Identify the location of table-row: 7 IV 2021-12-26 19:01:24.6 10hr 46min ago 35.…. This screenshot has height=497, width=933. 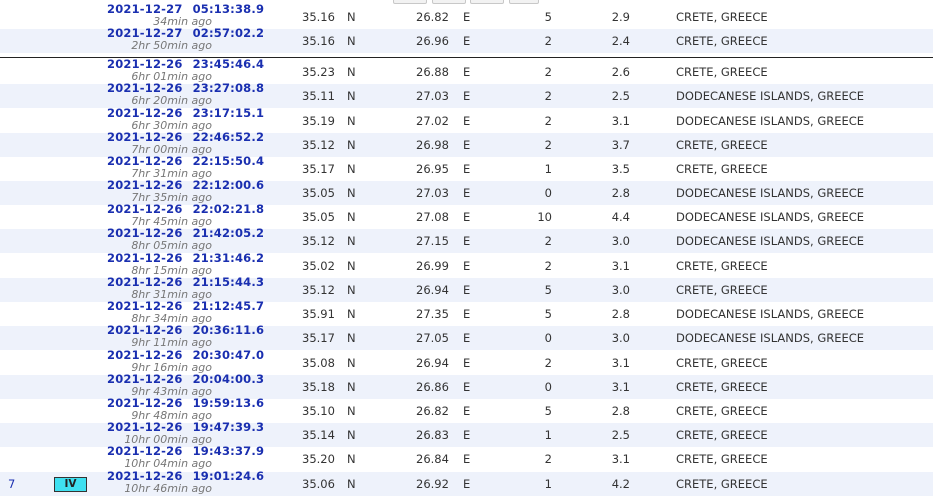
(466, 483).